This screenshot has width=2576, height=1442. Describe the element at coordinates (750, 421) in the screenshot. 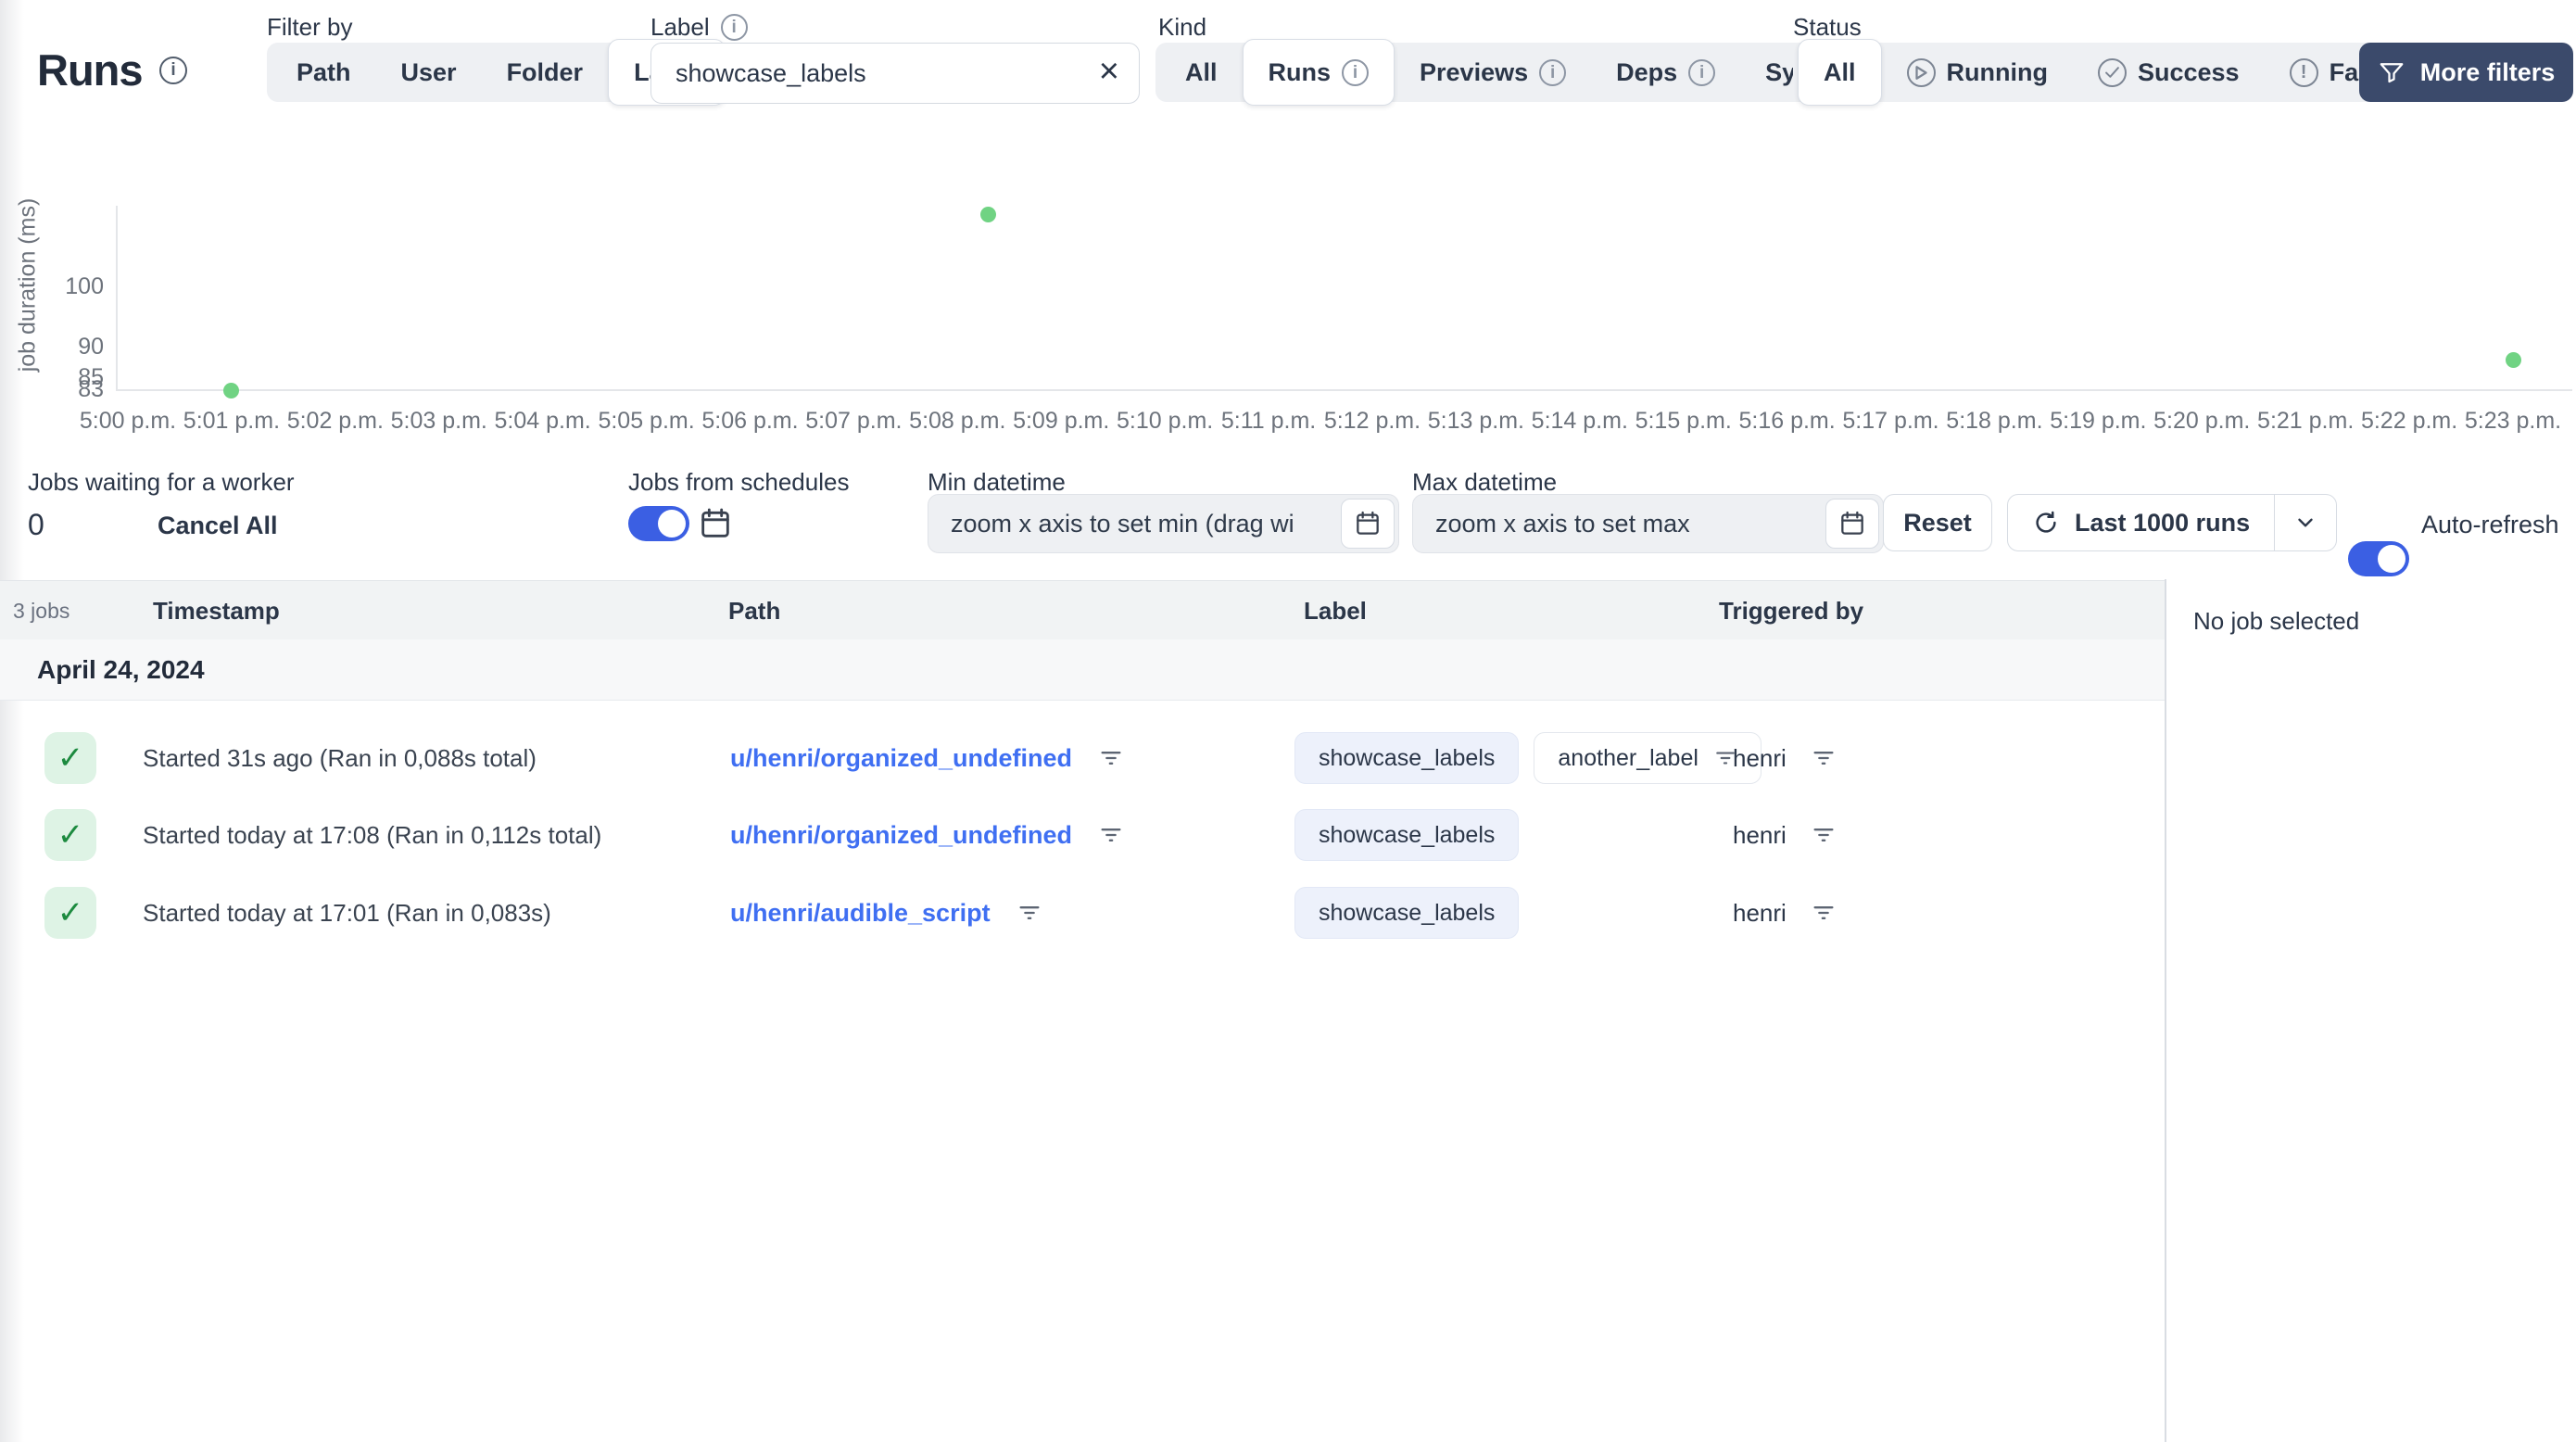

I see `x-axis-tick: 5:06 p.m.` at that location.